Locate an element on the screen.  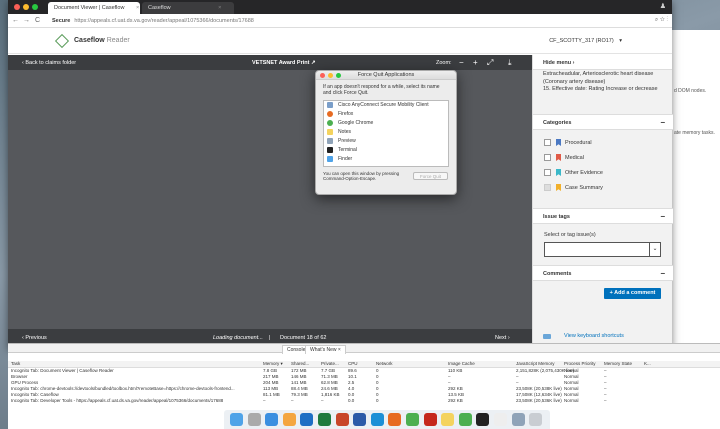
column-header: CPU is located at coordinates (353, 363).